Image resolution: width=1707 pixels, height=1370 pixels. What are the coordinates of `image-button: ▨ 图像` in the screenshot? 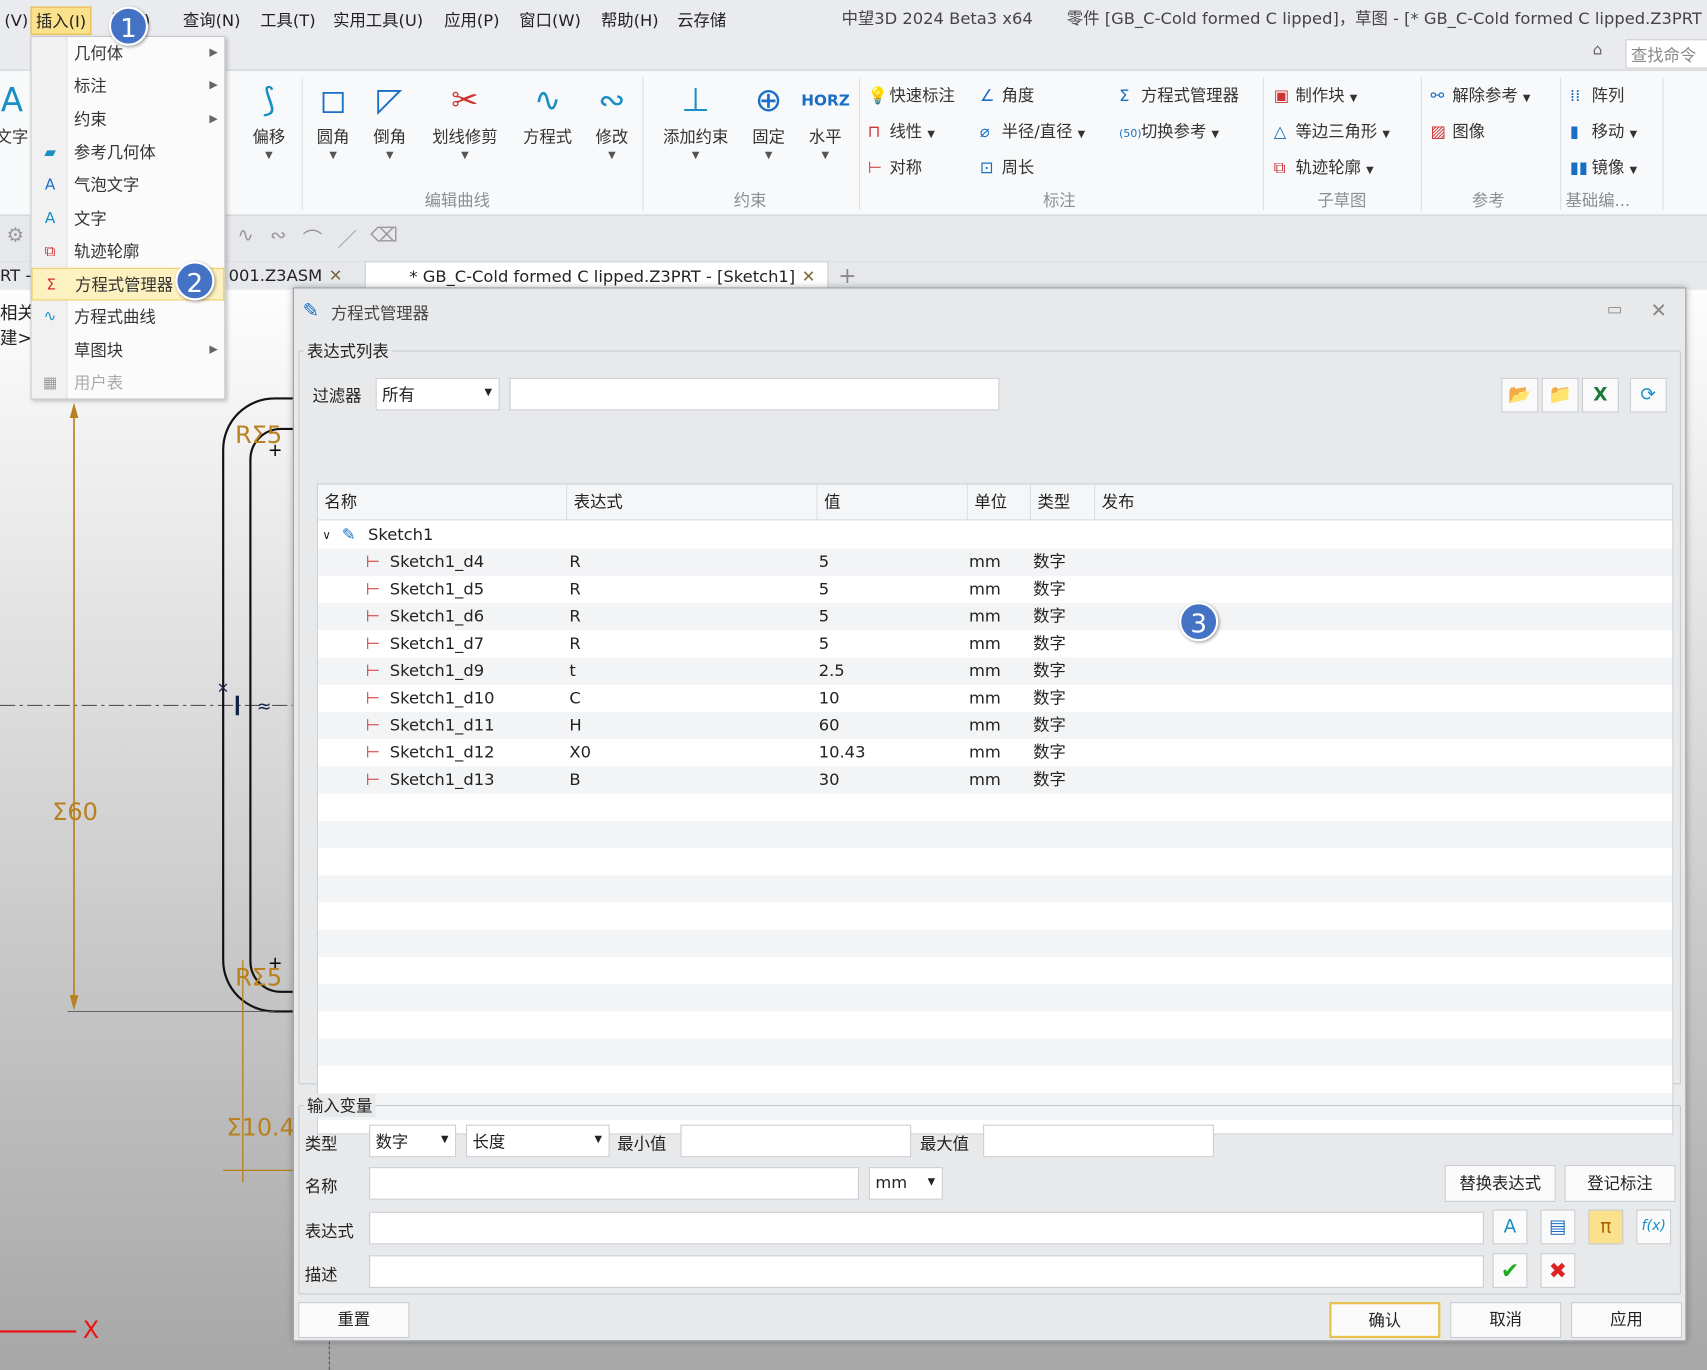 It's located at (1458, 131).